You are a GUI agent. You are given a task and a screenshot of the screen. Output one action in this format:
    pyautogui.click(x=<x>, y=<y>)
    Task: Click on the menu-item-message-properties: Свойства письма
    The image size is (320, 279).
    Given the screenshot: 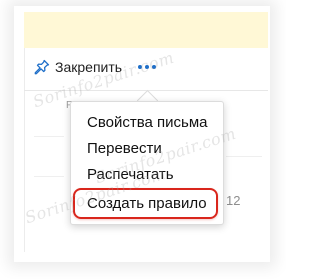 What is the action you would take?
    pyautogui.click(x=147, y=123)
    